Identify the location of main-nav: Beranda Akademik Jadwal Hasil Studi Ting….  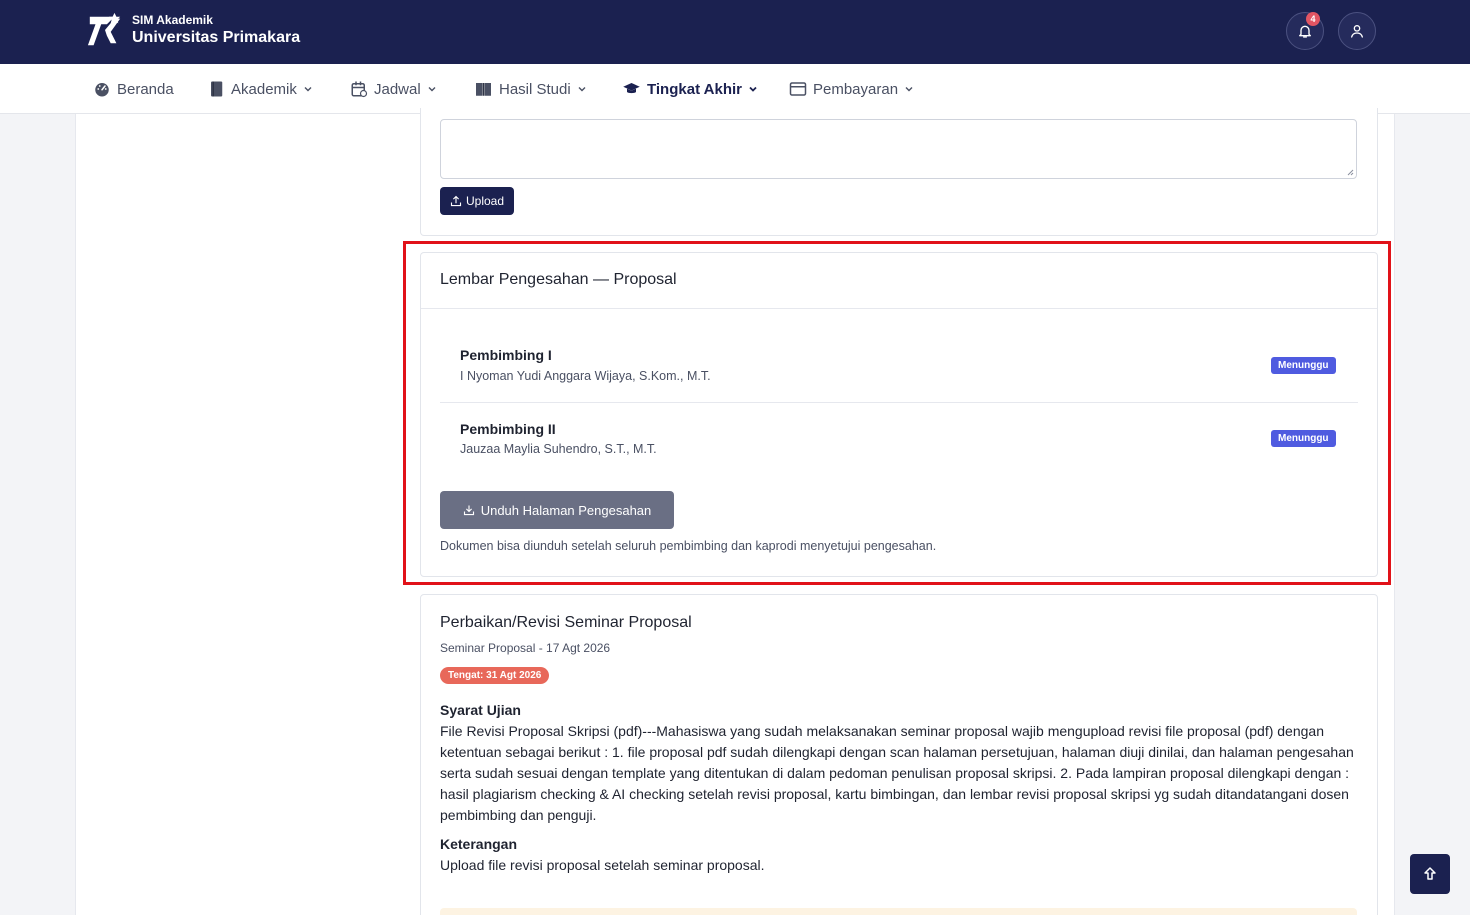
(735, 89).